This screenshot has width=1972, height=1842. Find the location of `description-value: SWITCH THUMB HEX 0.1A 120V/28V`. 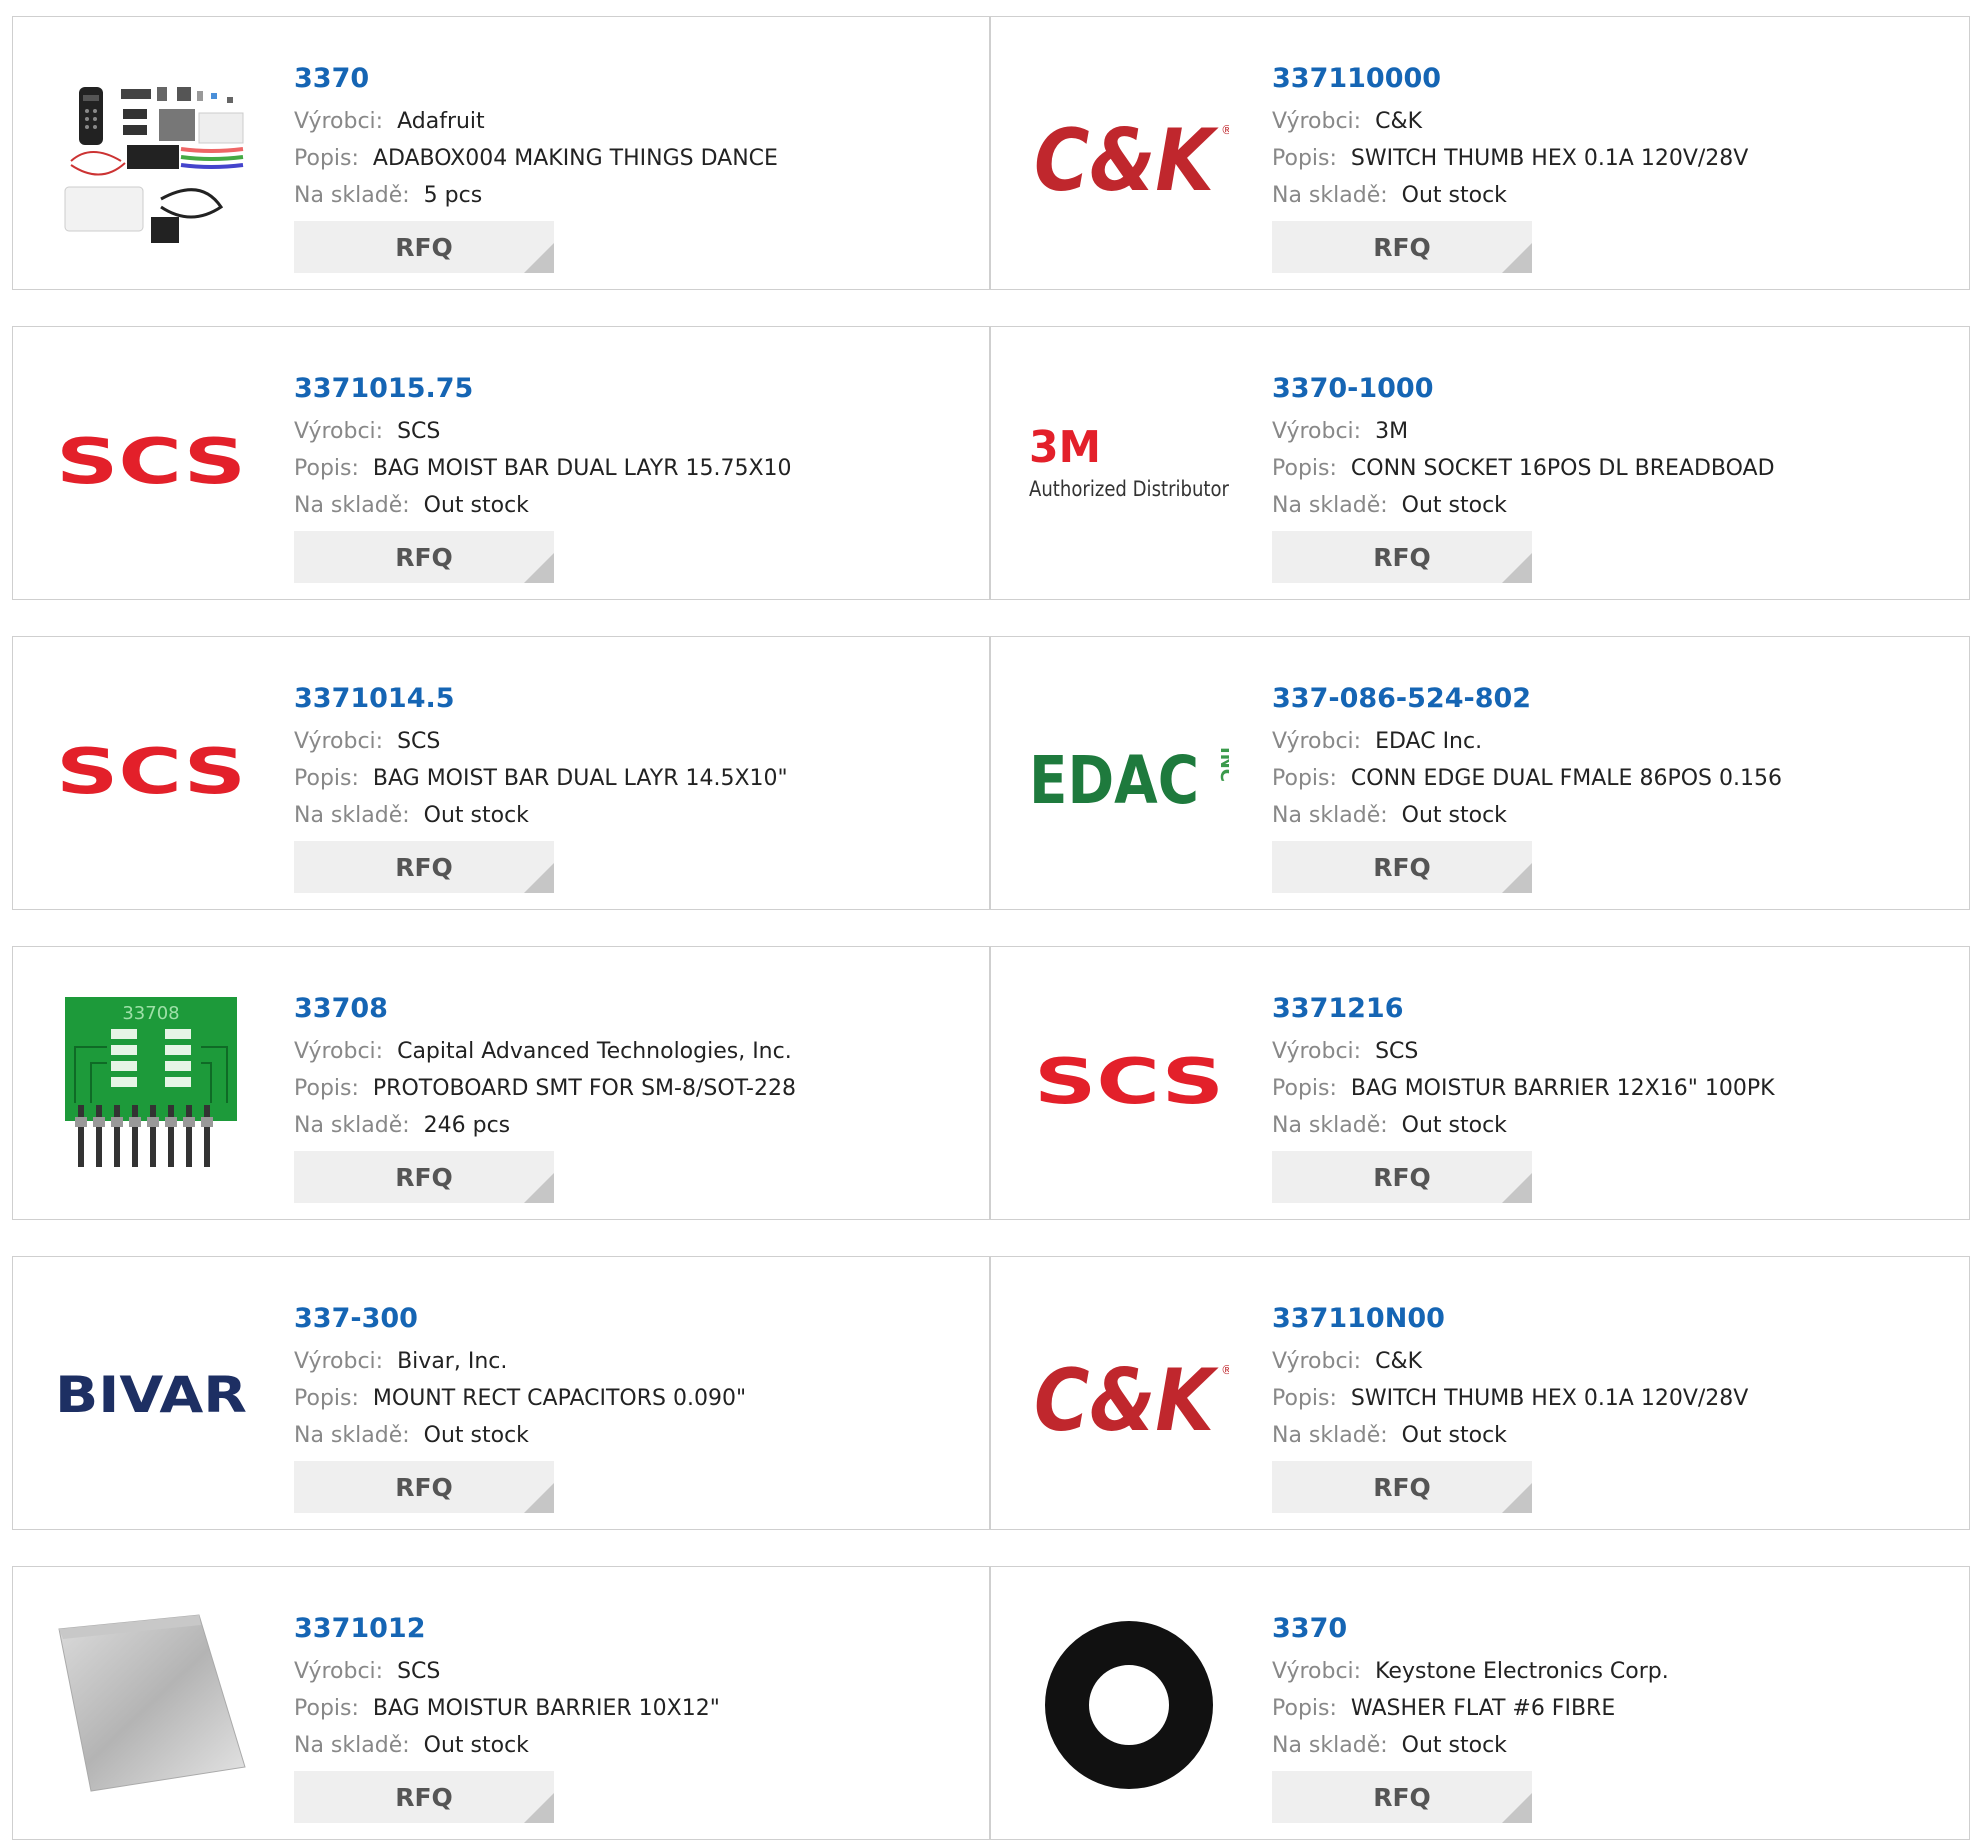

description-value: SWITCH THUMB HEX 0.1A 120V/28V is located at coordinates (1549, 1398).